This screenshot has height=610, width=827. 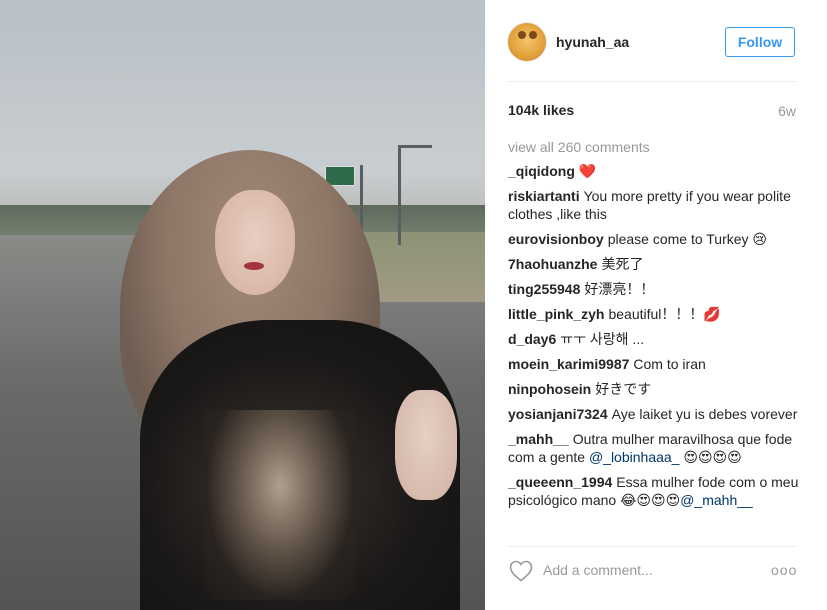 I want to click on comment-item: 7haohuanzhe 美死了, so click(x=654, y=264).